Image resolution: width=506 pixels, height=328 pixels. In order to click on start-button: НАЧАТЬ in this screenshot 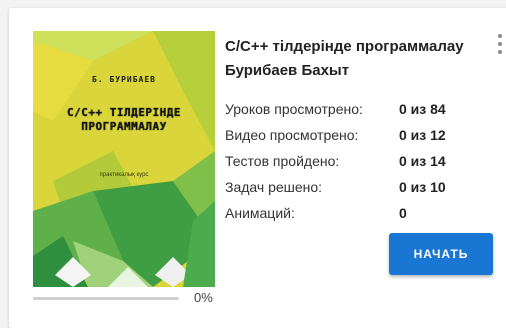, I will do `click(441, 254)`.